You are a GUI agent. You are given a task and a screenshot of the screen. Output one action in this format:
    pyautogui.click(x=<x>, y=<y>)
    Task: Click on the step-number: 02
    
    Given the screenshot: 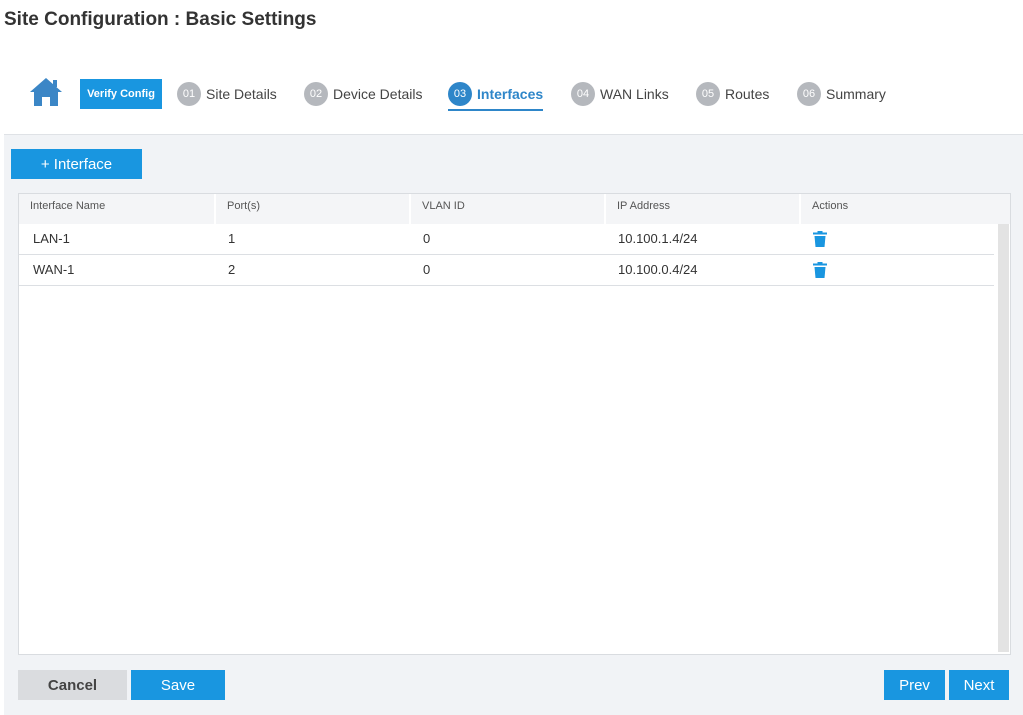 What is the action you would take?
    pyautogui.click(x=316, y=94)
    